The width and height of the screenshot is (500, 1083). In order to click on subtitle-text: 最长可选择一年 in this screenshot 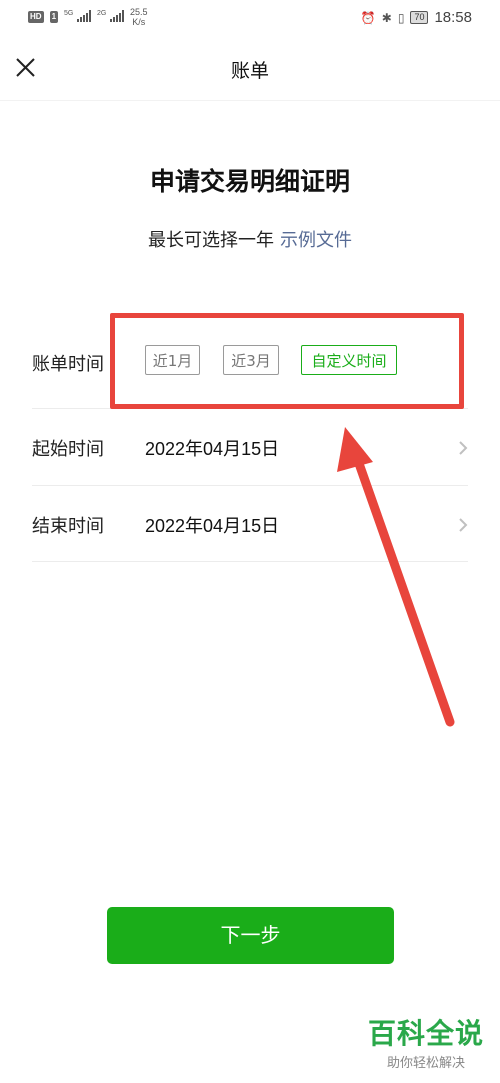, I will do `click(211, 240)`.